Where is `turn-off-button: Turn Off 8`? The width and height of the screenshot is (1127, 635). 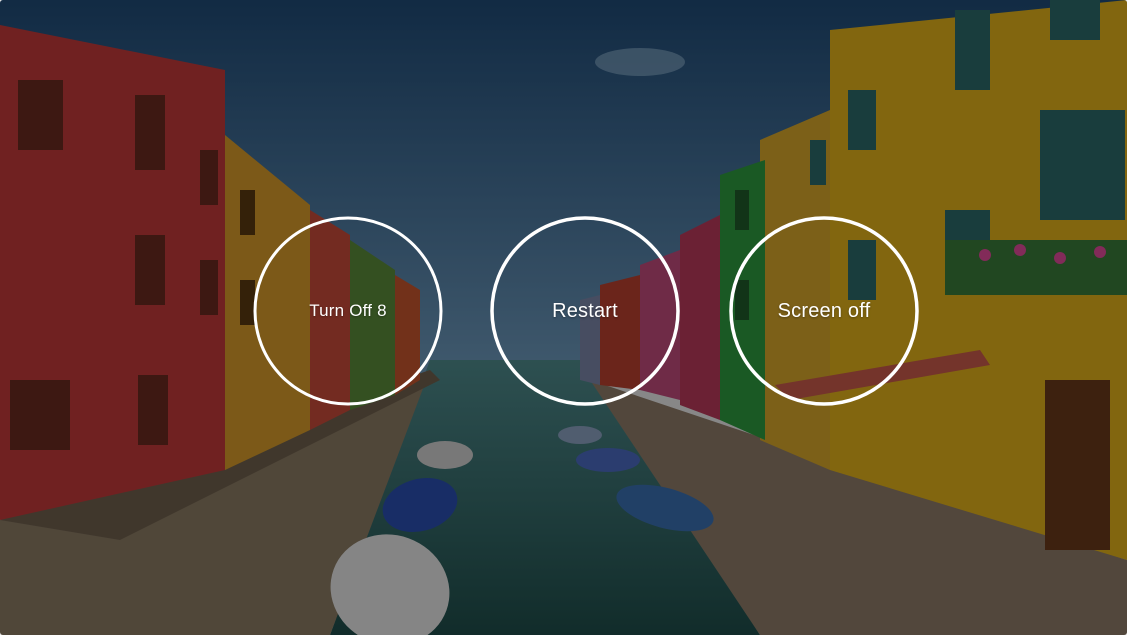
turn-off-button: Turn Off 8 is located at coordinates (348, 311).